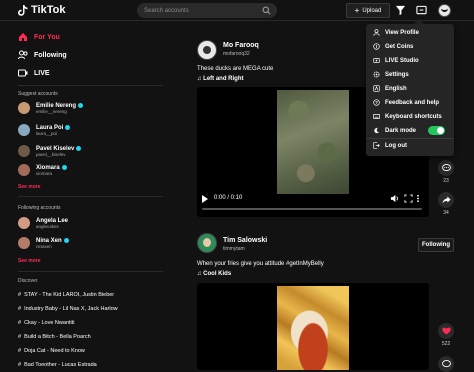 The height and width of the screenshot is (372, 474). I want to click on menu-label: Dark mode, so click(401, 130).